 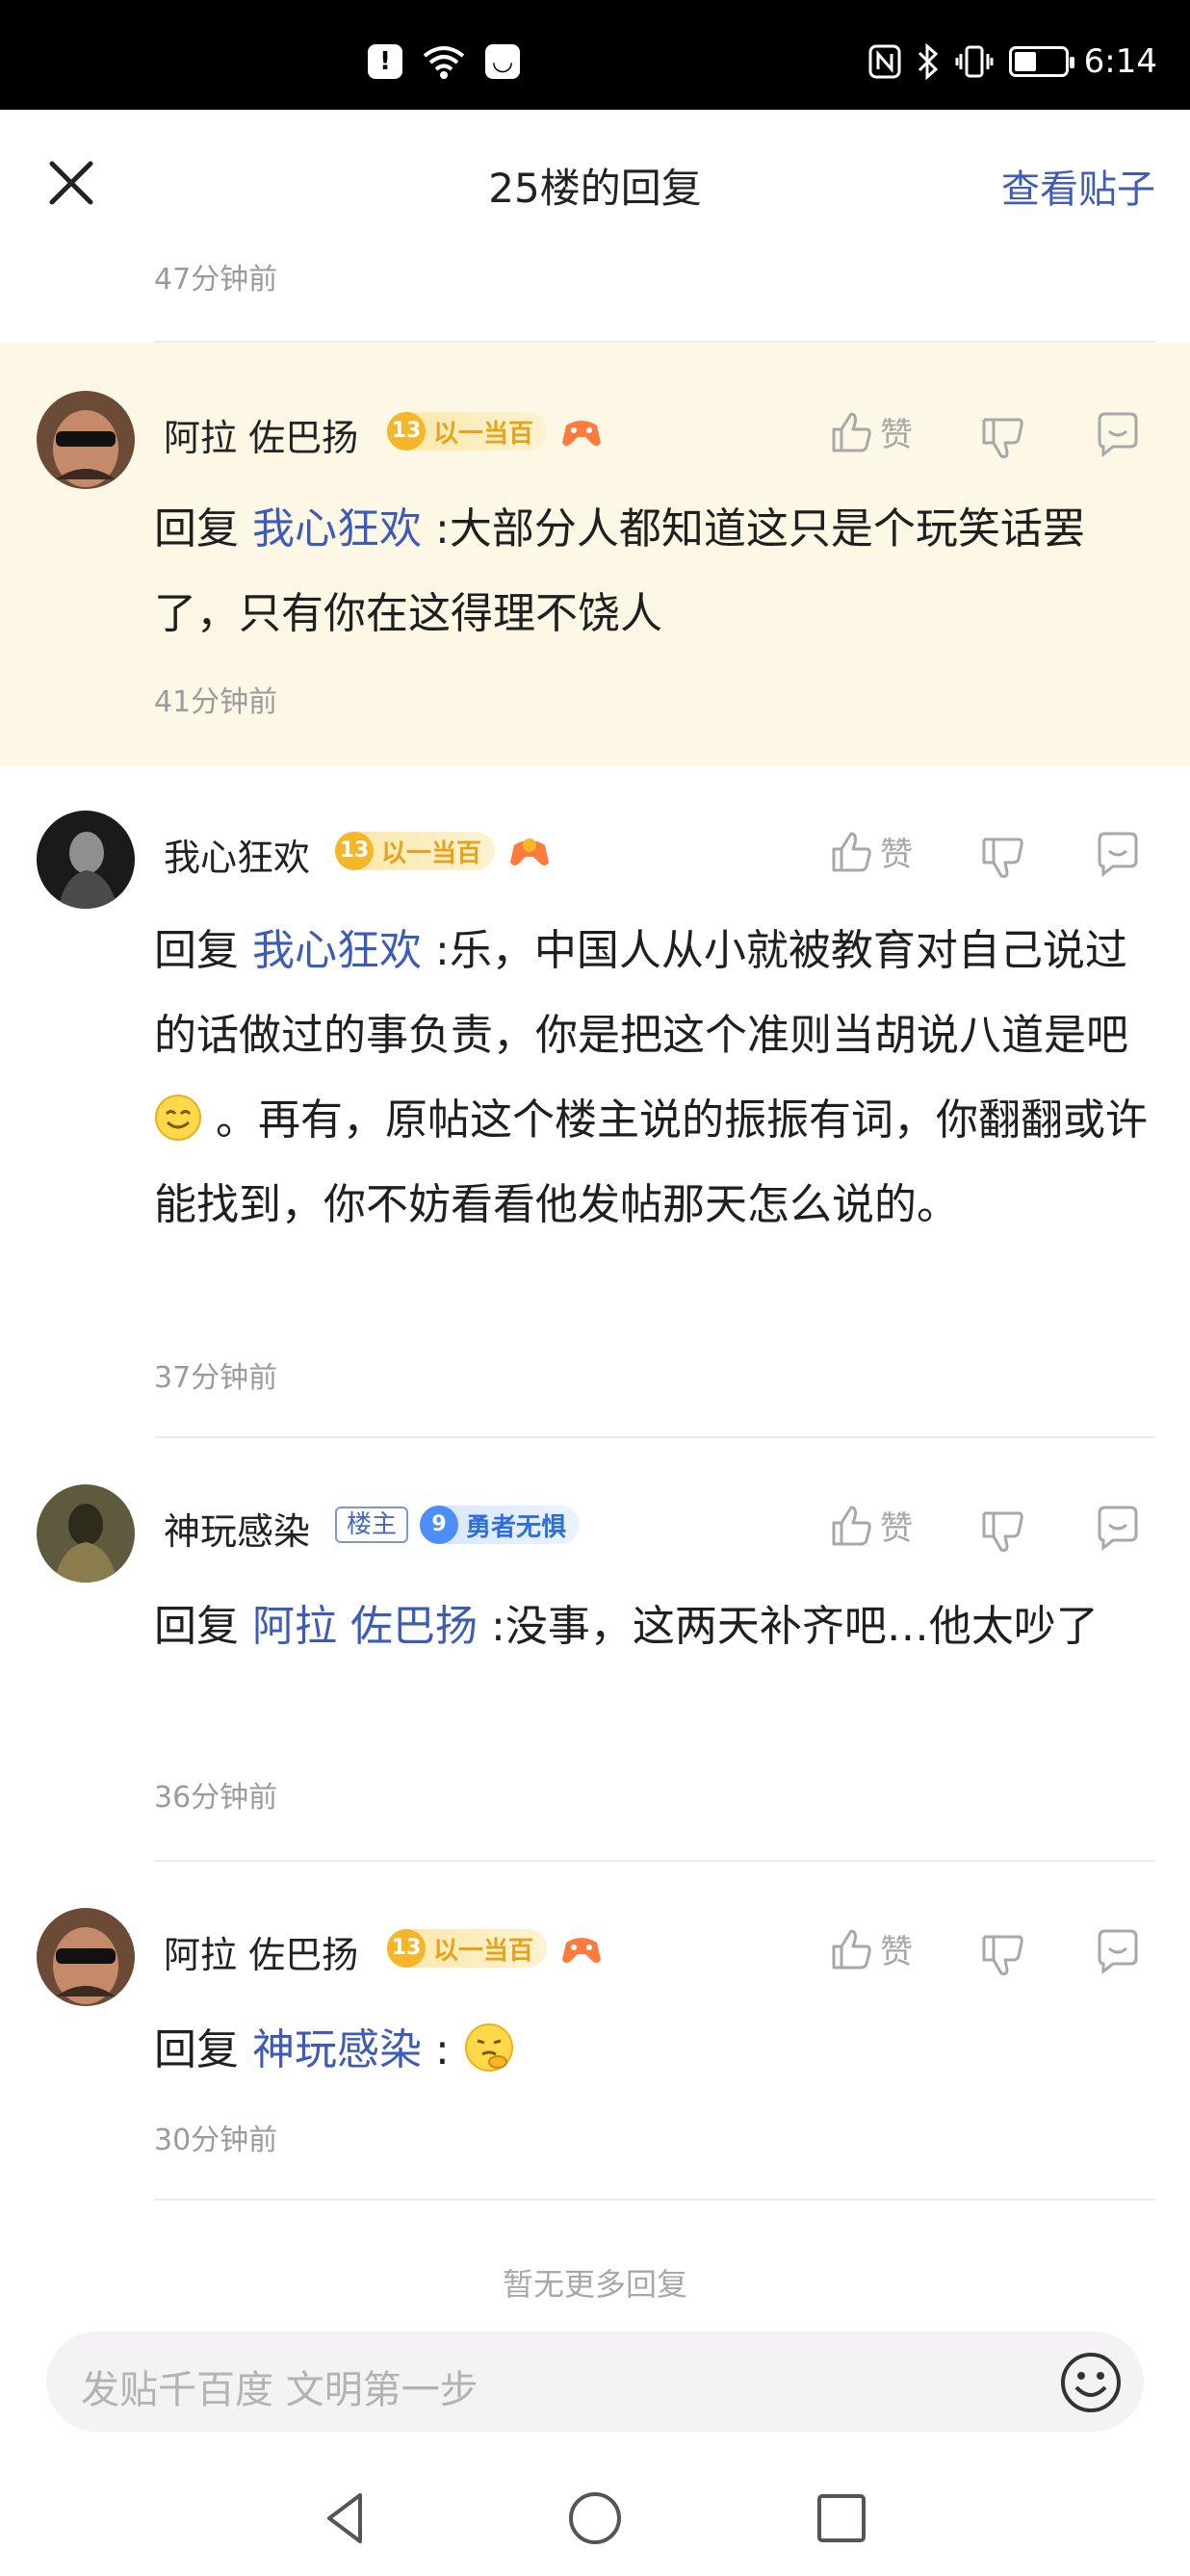 I want to click on username: 神玩感染, so click(x=237, y=1528).